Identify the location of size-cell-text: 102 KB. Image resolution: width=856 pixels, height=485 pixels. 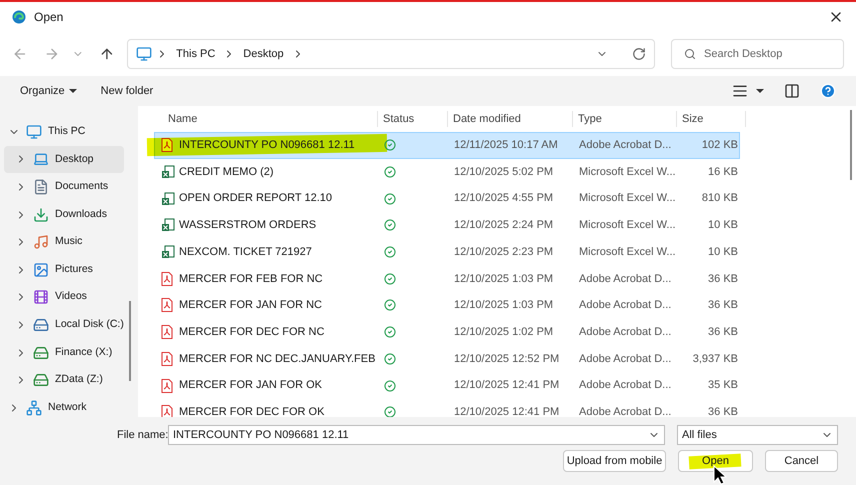
(719, 146).